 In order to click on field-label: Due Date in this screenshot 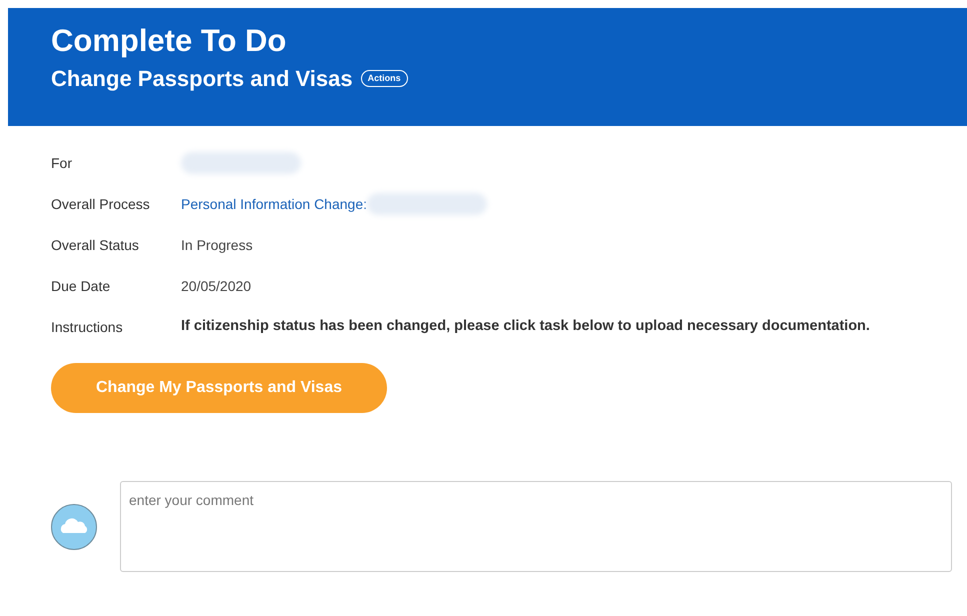, I will do `click(81, 286)`.